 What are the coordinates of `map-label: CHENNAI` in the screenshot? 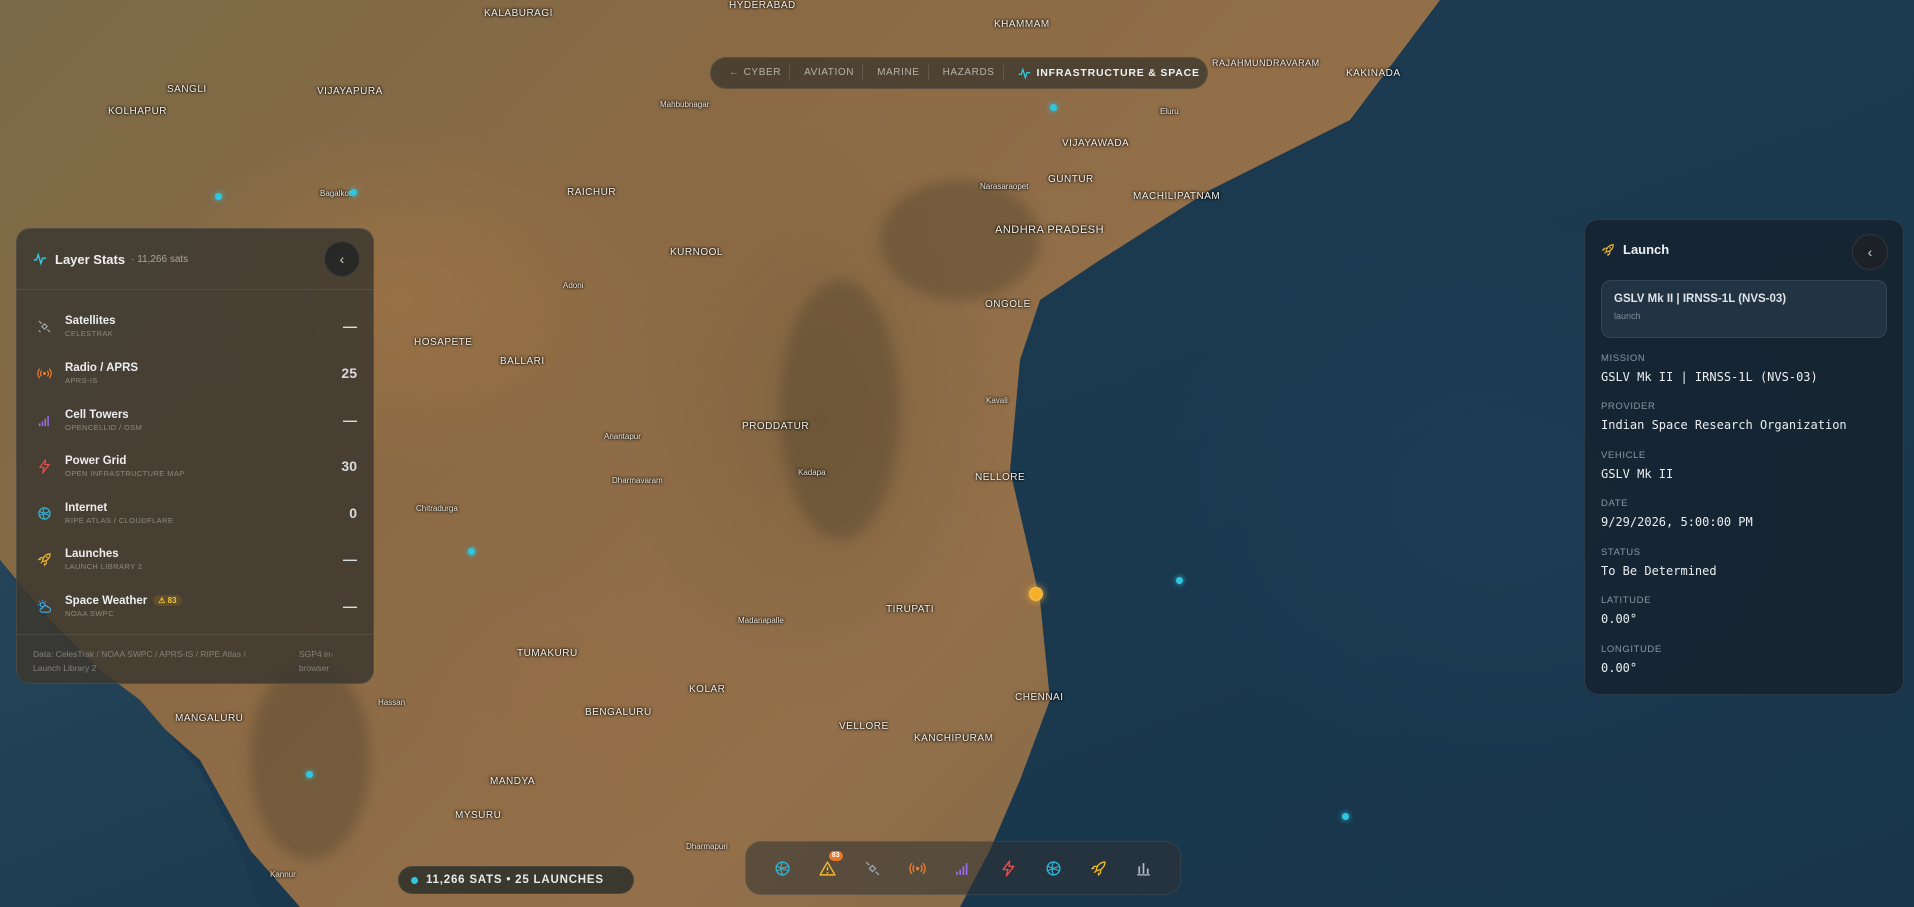 It's located at (1039, 697).